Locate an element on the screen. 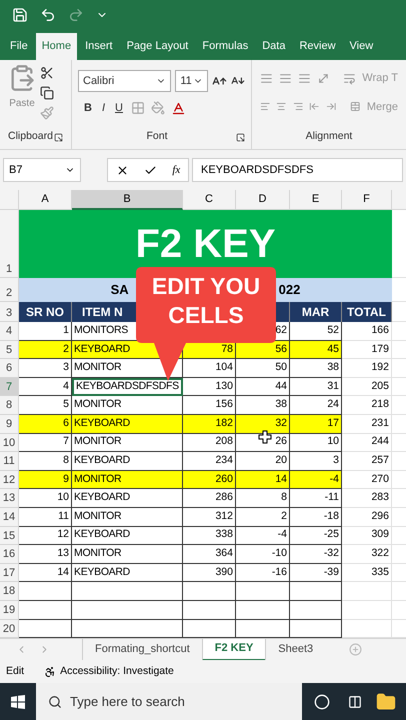  ribbon-tab: Data is located at coordinates (274, 46).